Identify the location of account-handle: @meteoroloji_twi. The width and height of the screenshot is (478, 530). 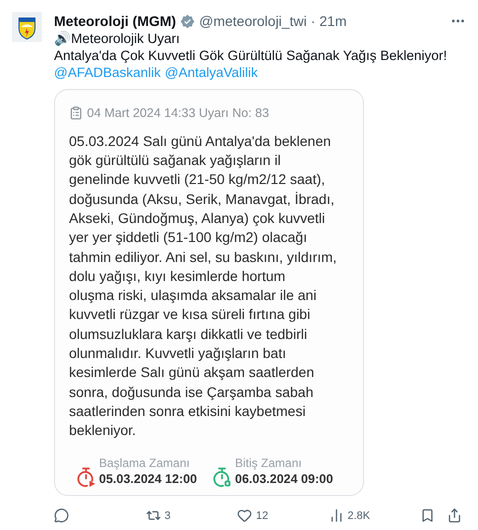
(253, 21).